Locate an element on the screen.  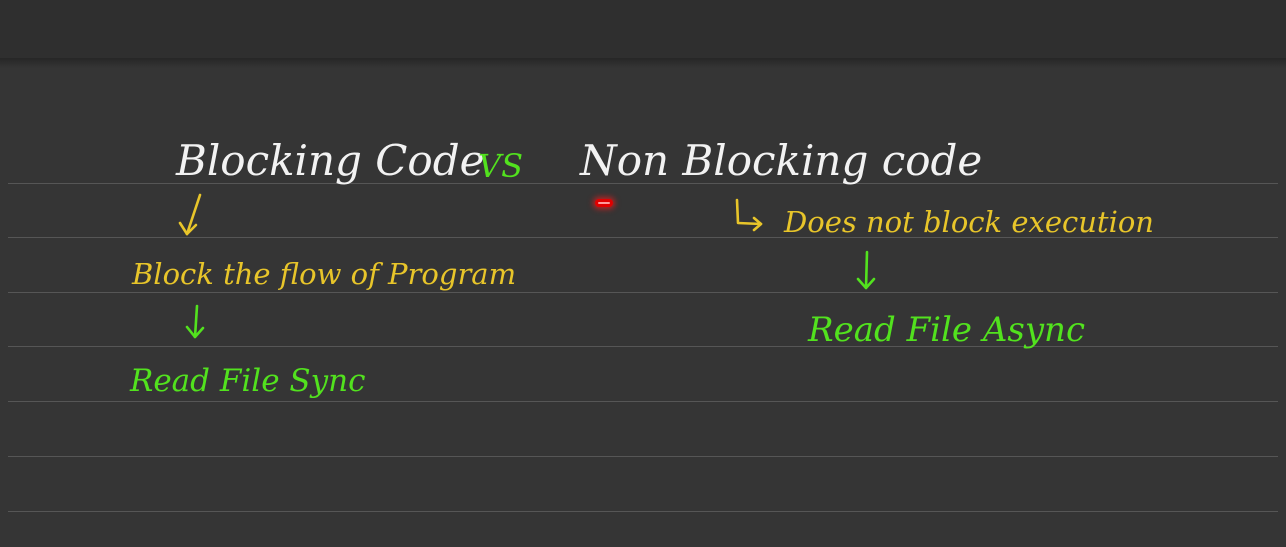
top-toolbar is located at coordinates (643, 29).